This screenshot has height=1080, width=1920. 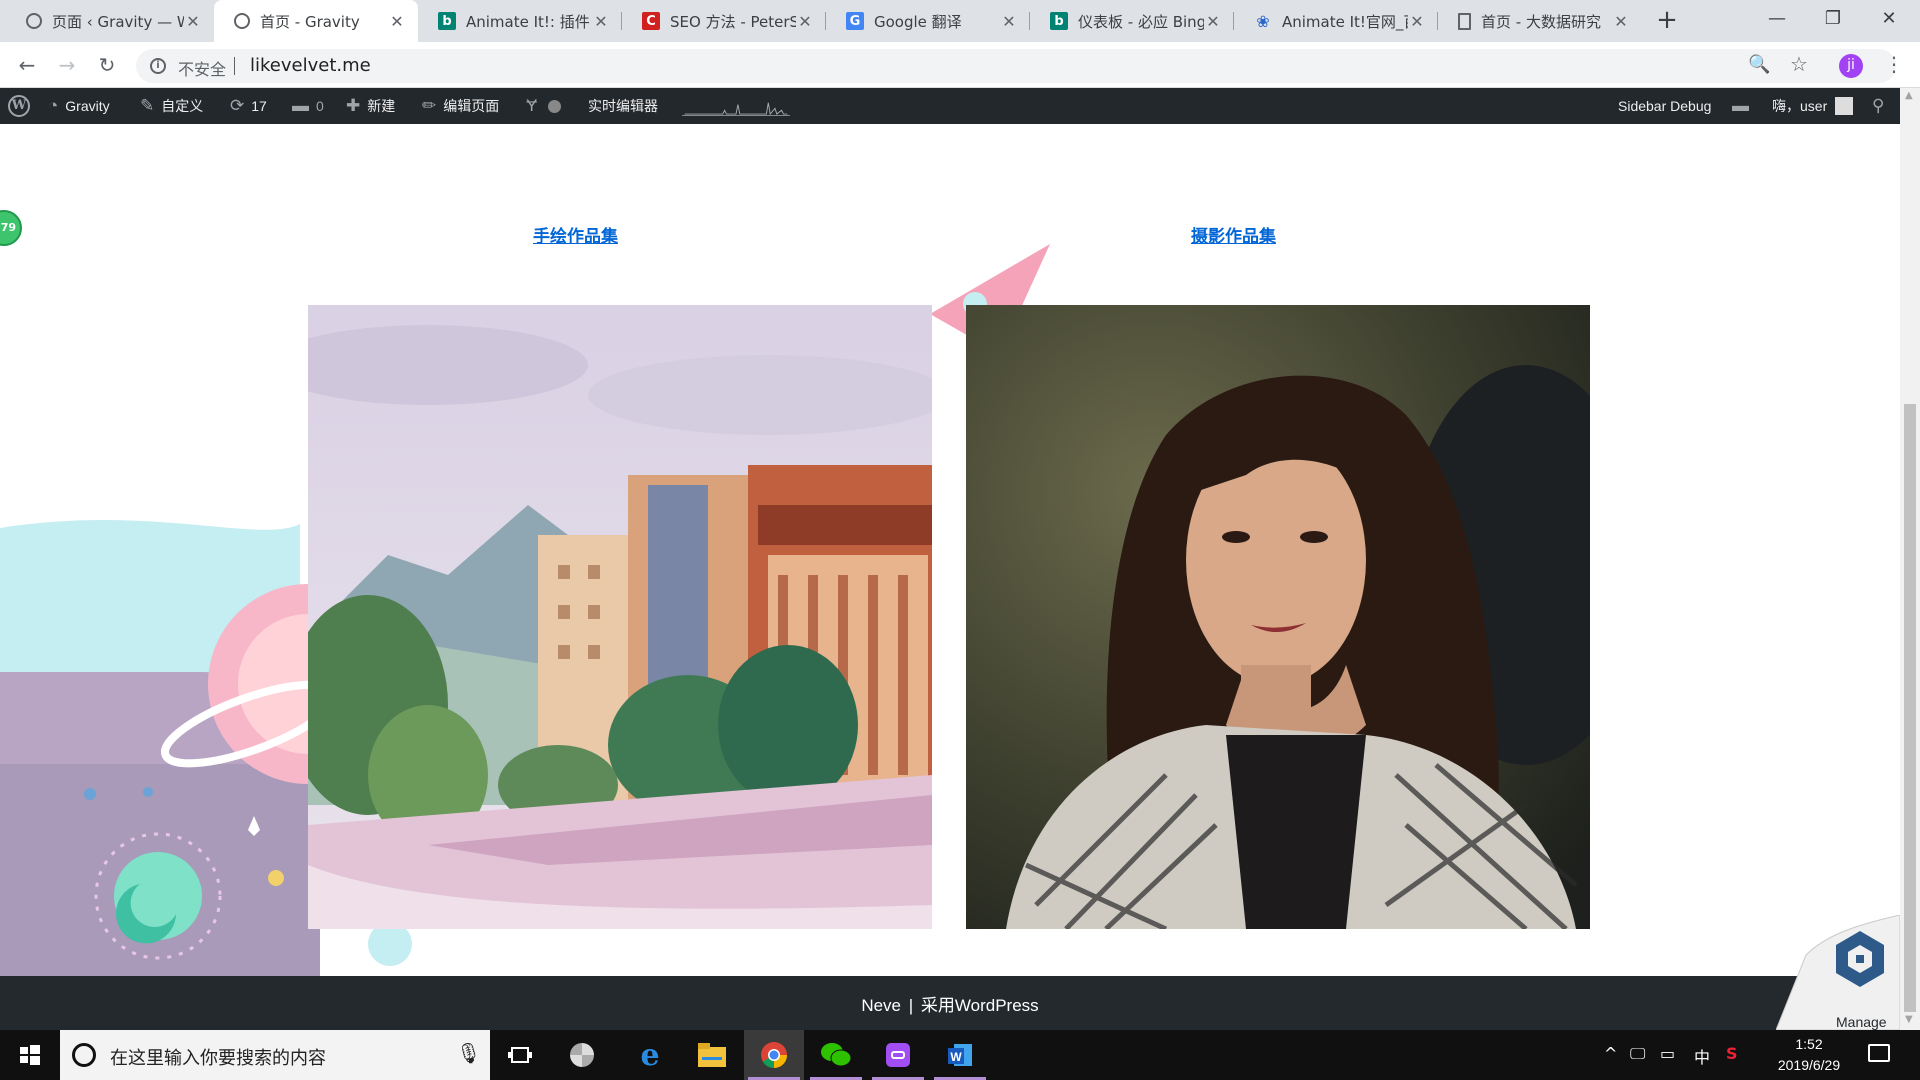 What do you see at coordinates (1833, 21) in the screenshot?
I see `restore-button: ❐` at bounding box center [1833, 21].